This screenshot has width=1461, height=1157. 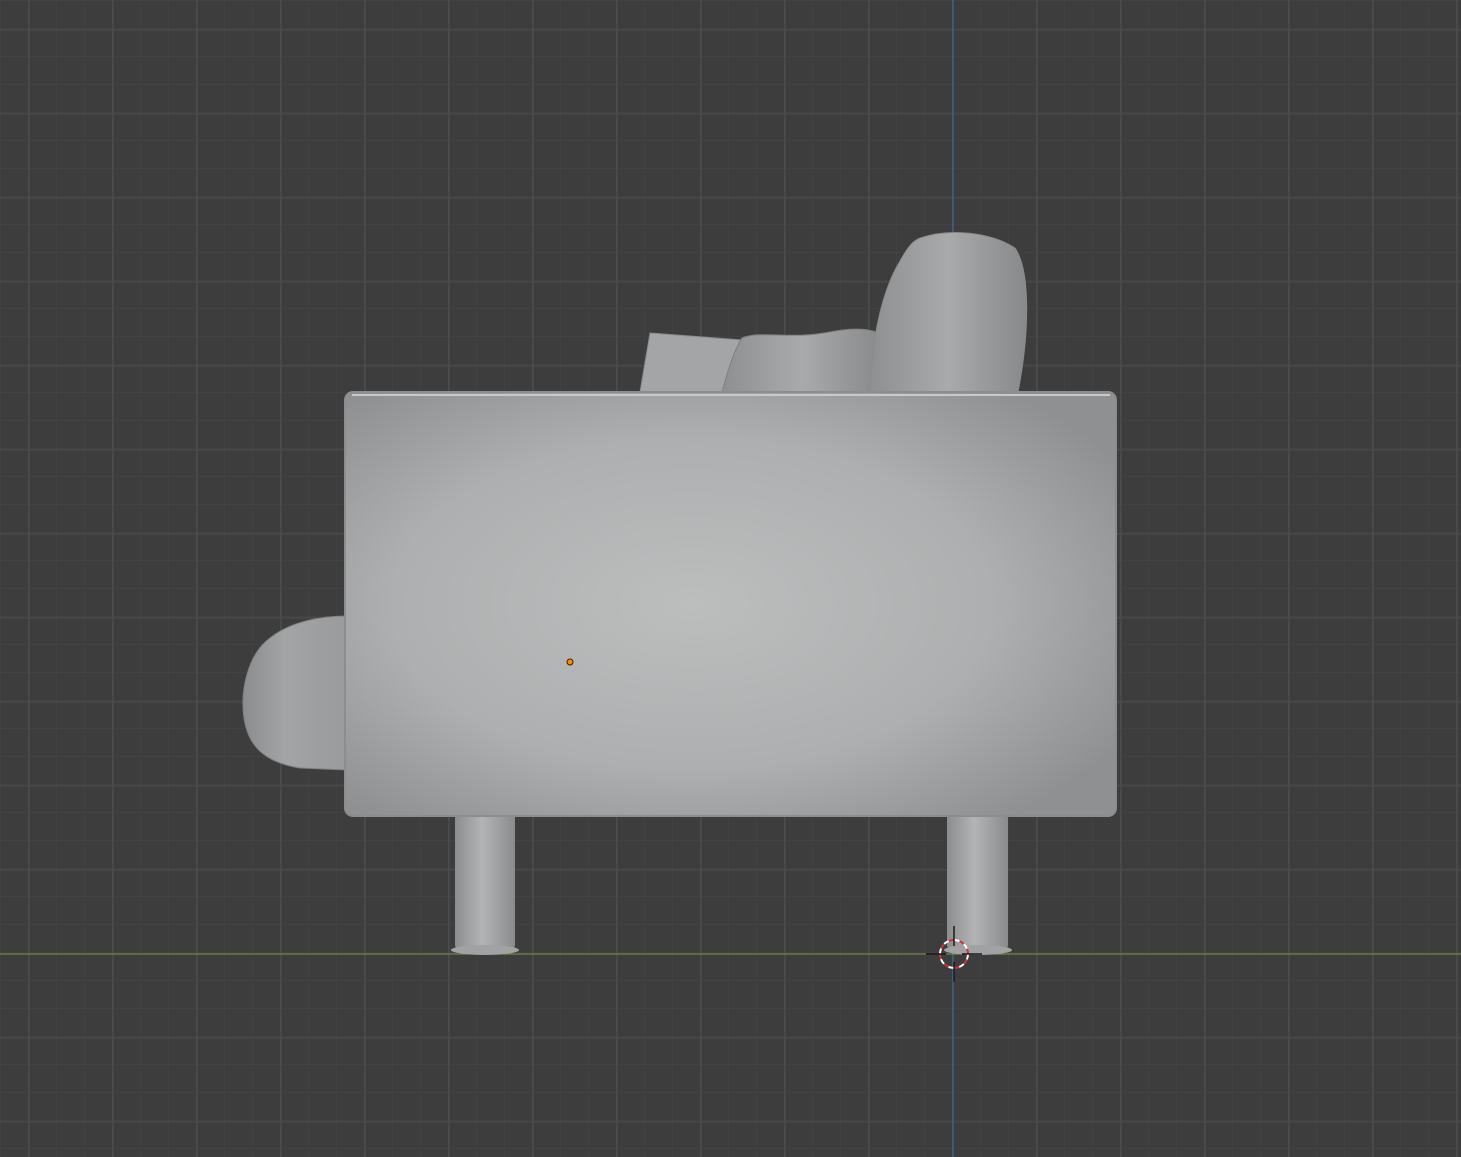 I want to click on sofa-leg-front, so click(x=485, y=881).